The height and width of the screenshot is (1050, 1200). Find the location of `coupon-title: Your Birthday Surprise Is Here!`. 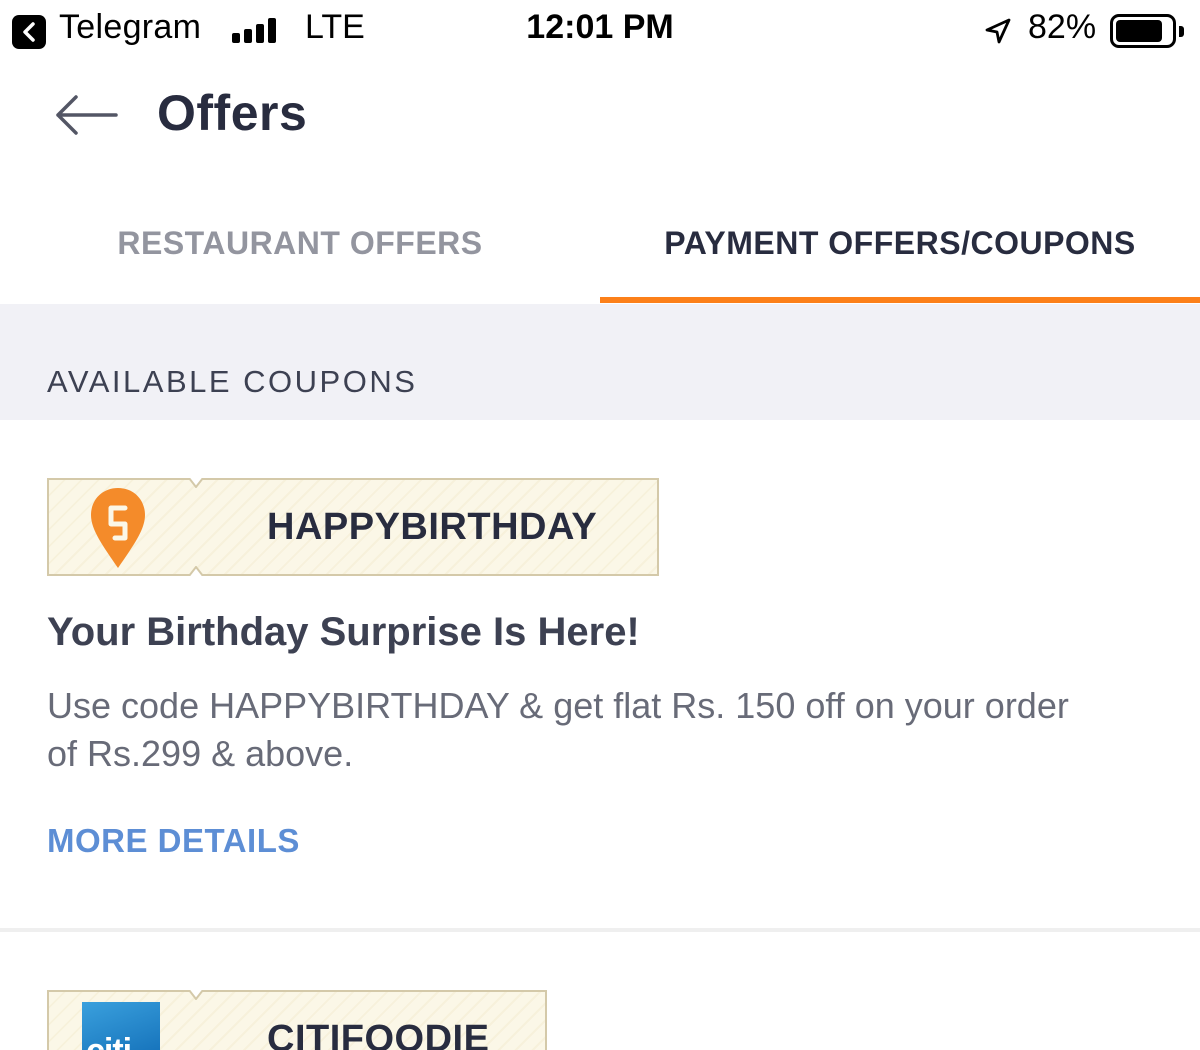

coupon-title: Your Birthday Surprise Is Here! is located at coordinates (343, 632).